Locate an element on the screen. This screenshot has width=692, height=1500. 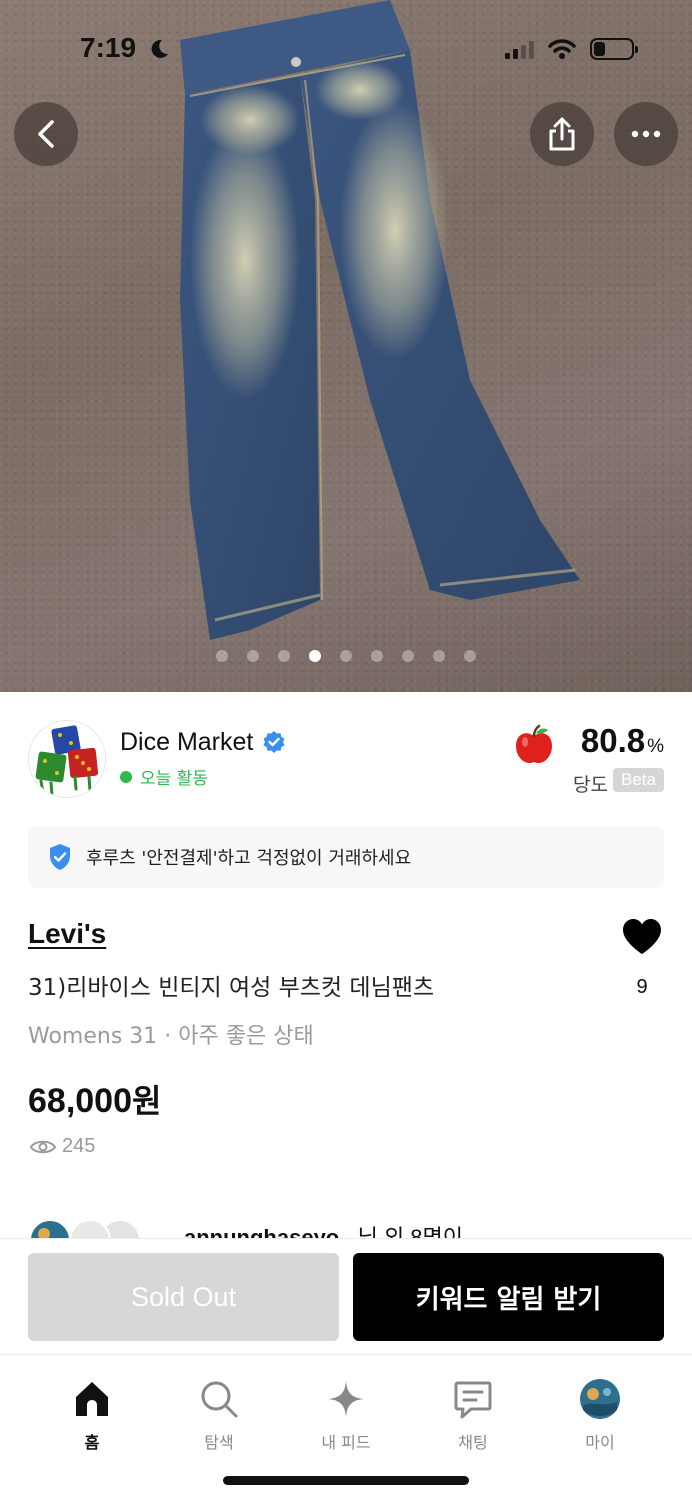
beta-badge: Beta is located at coordinates (638, 780).